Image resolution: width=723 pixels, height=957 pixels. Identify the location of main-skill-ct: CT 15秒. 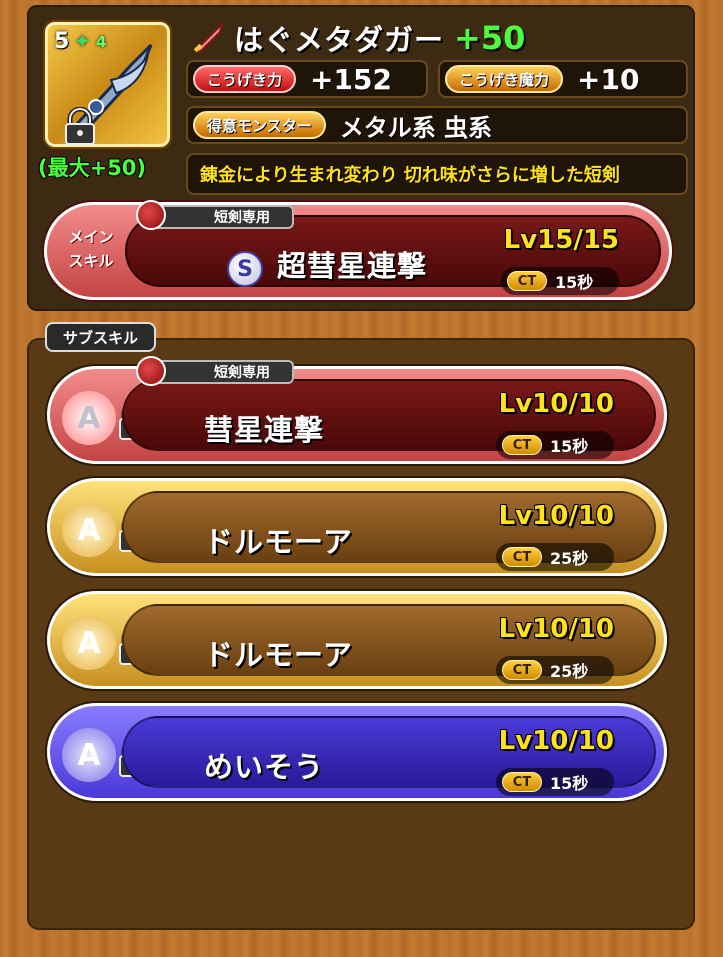
(560, 281).